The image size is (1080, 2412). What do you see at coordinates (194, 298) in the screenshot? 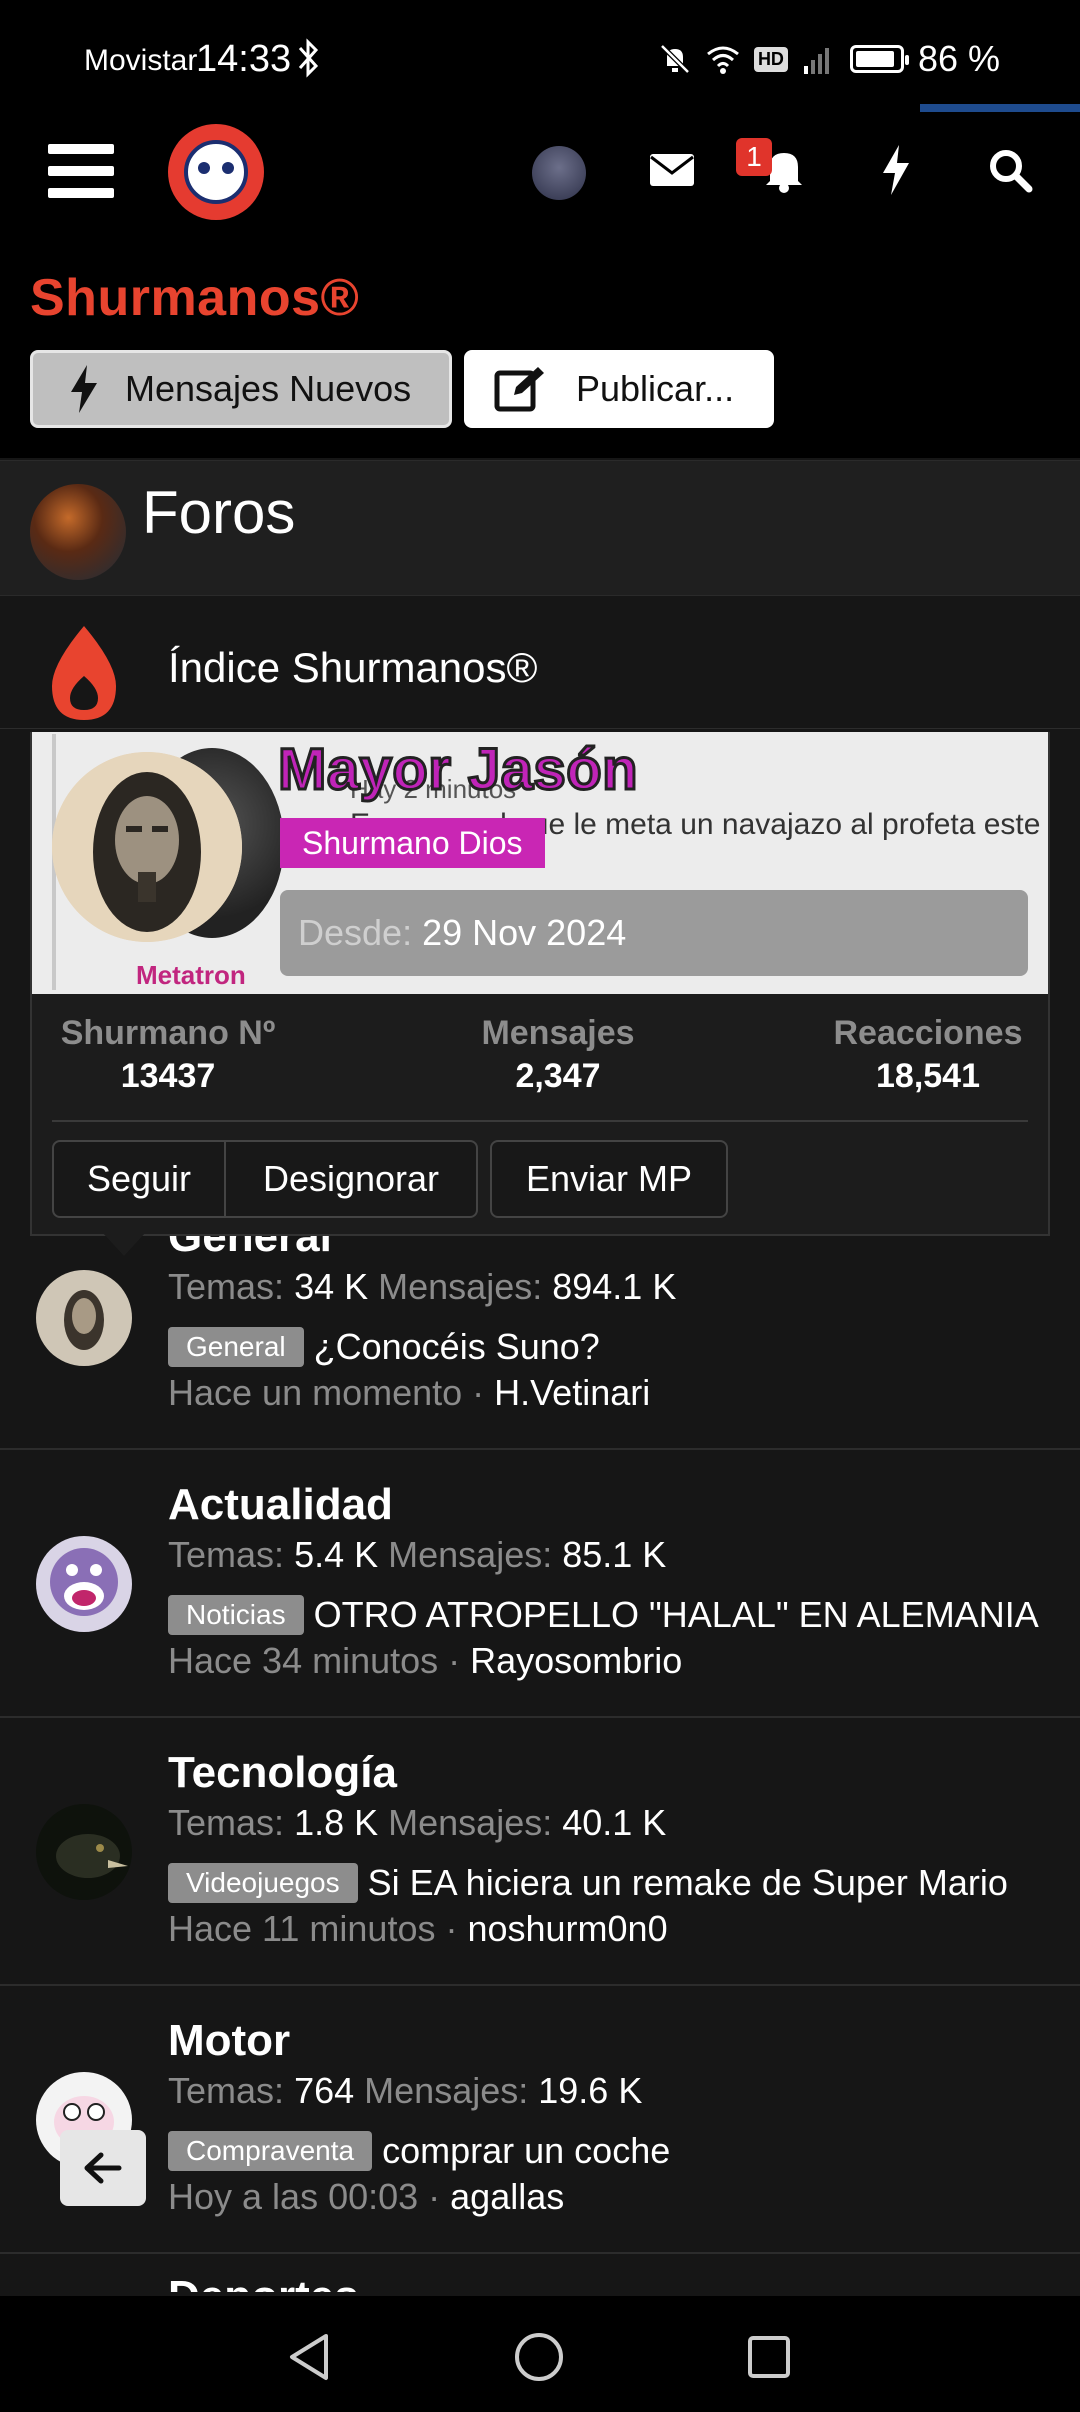
I see `site-title: Shurmanos®` at bounding box center [194, 298].